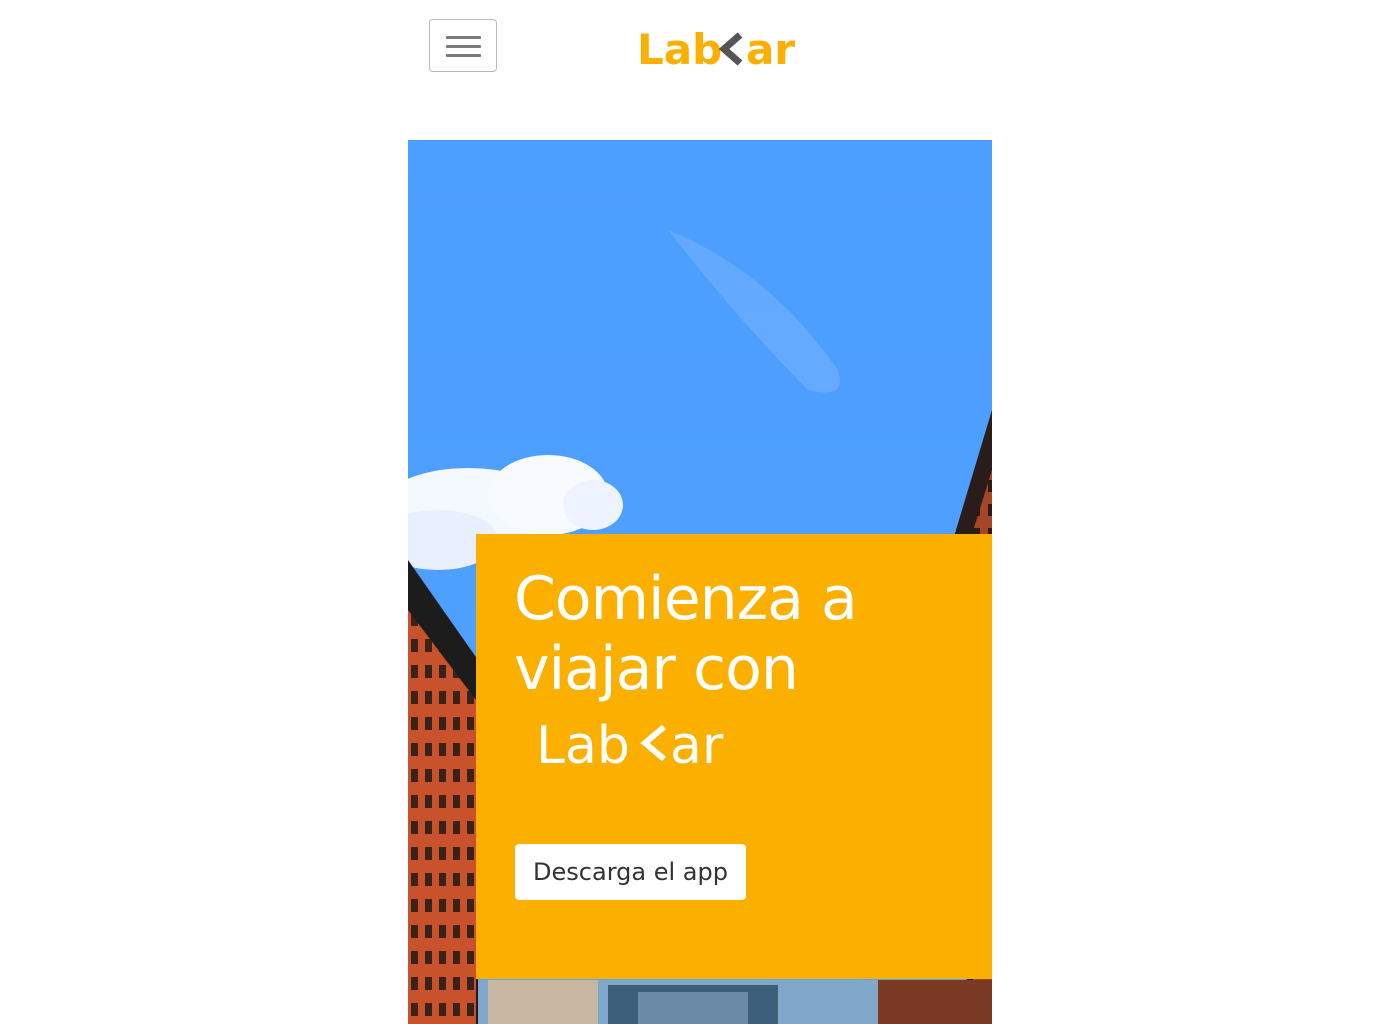 The width and height of the screenshot is (1400, 1024). I want to click on menu-toggle-button, so click(463, 45).